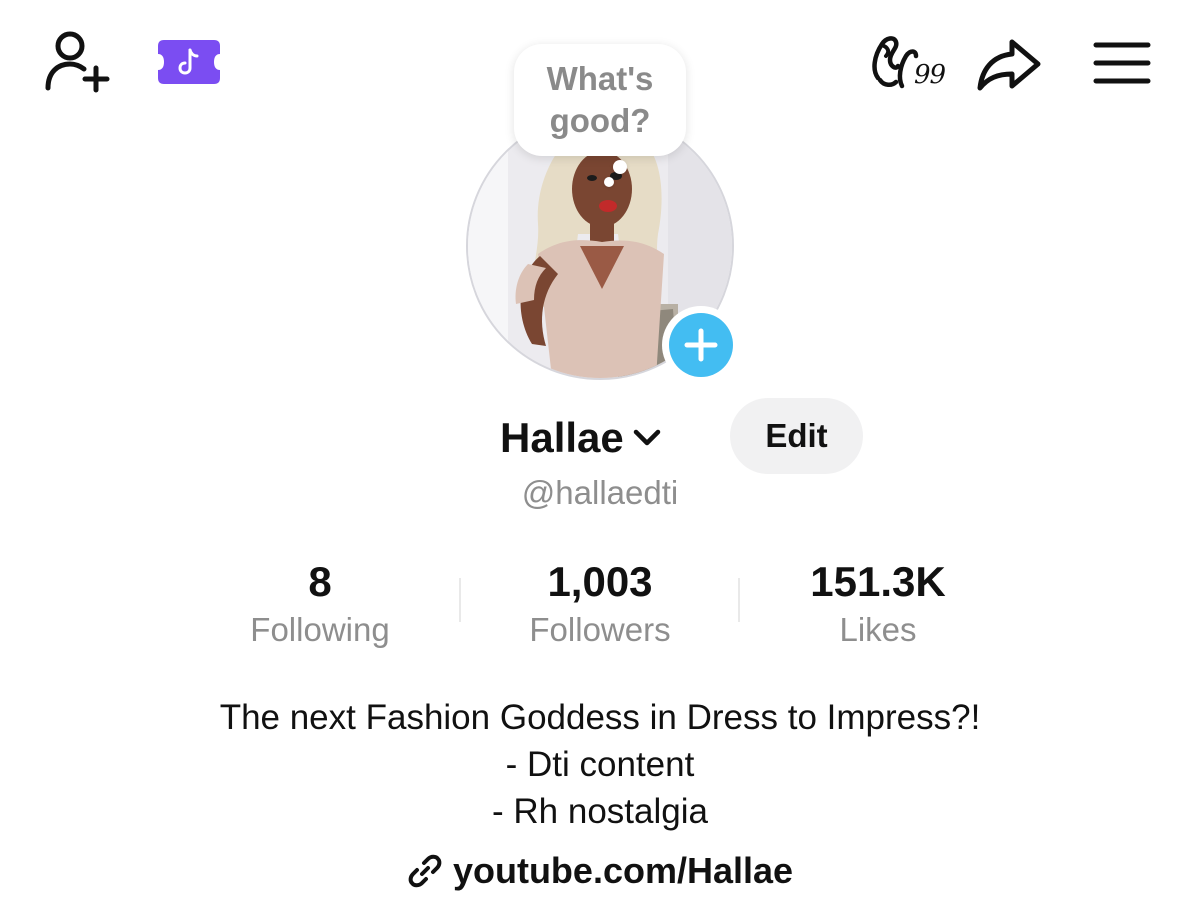 Image resolution: width=1200 pixels, height=899 pixels. Describe the element at coordinates (600, 492) in the screenshot. I see `username: @hallaedti` at that location.